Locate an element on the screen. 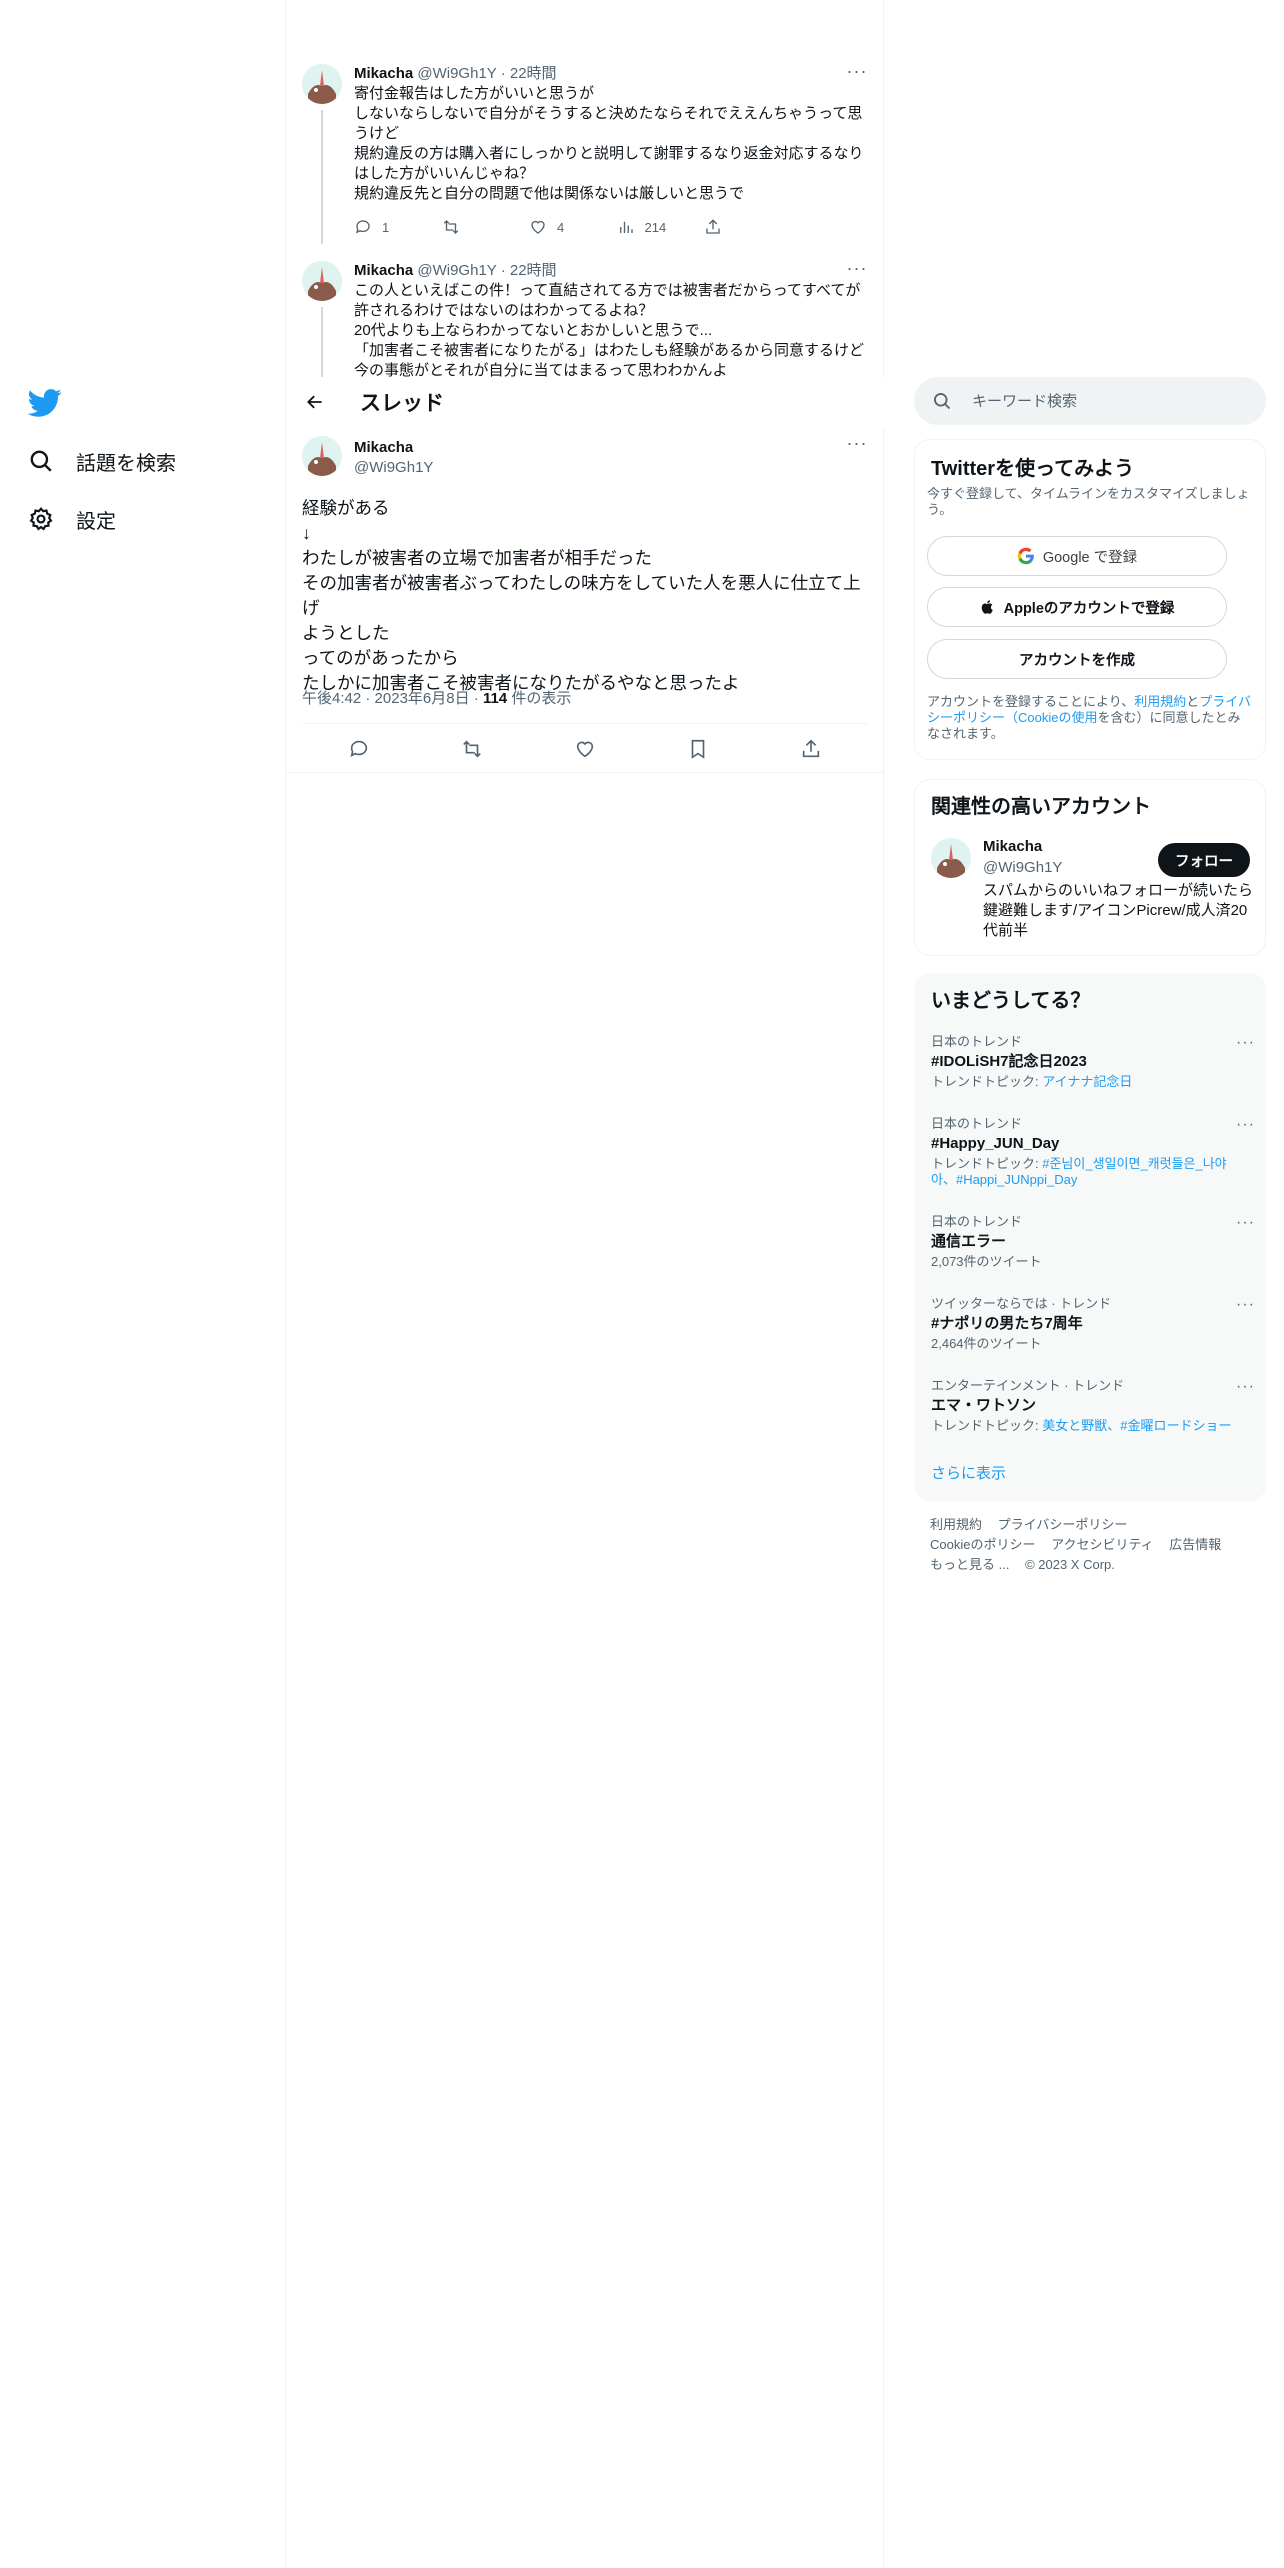  focused-author: Mikacha @Wi9Gh1Y is located at coordinates (393, 458).